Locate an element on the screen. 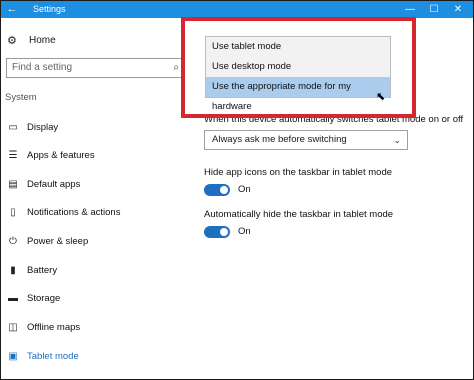 The image size is (474, 380). sidebar-item-label: Offline maps is located at coordinates (54, 327).